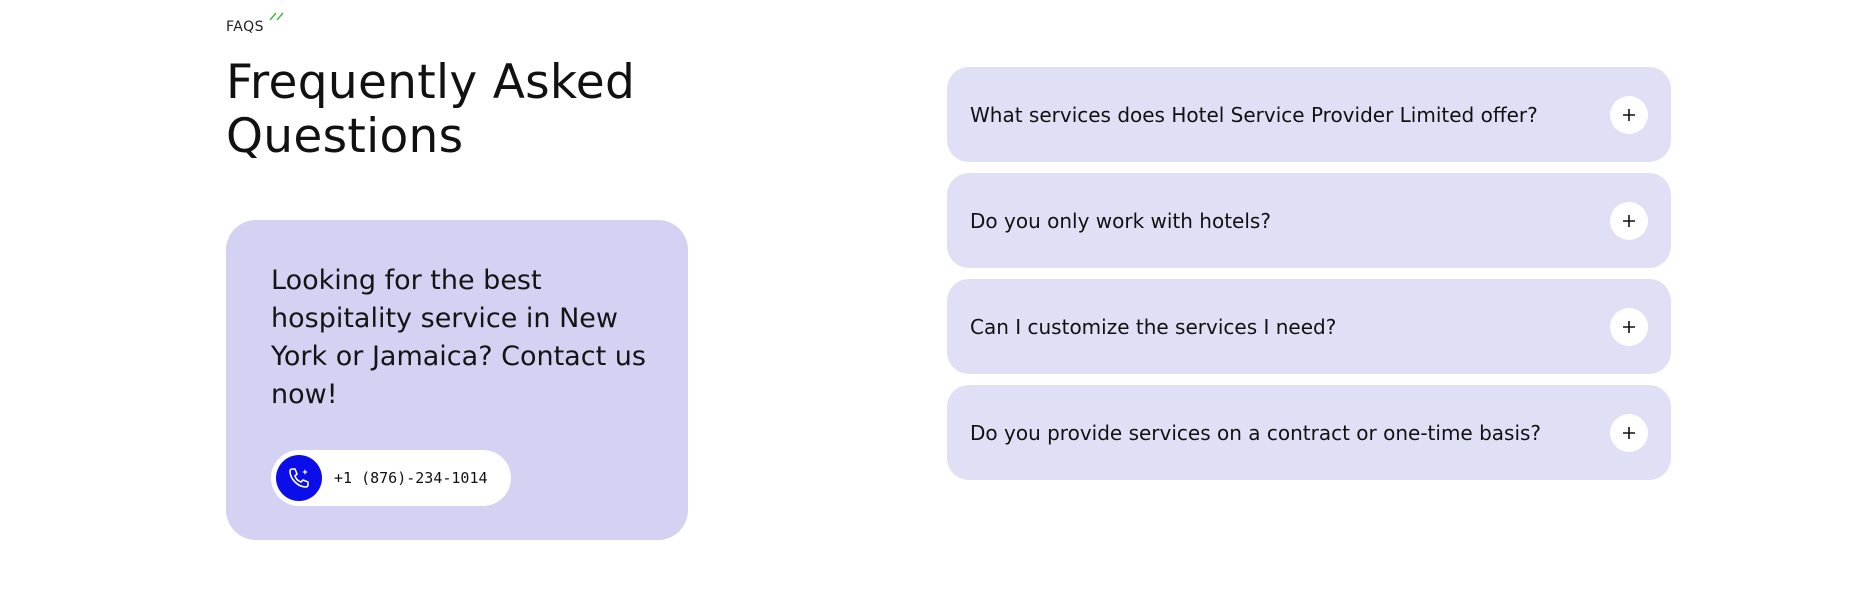 The height and width of the screenshot is (609, 1858). I want to click on page-title: Frequently Asked Questions, so click(430, 110).